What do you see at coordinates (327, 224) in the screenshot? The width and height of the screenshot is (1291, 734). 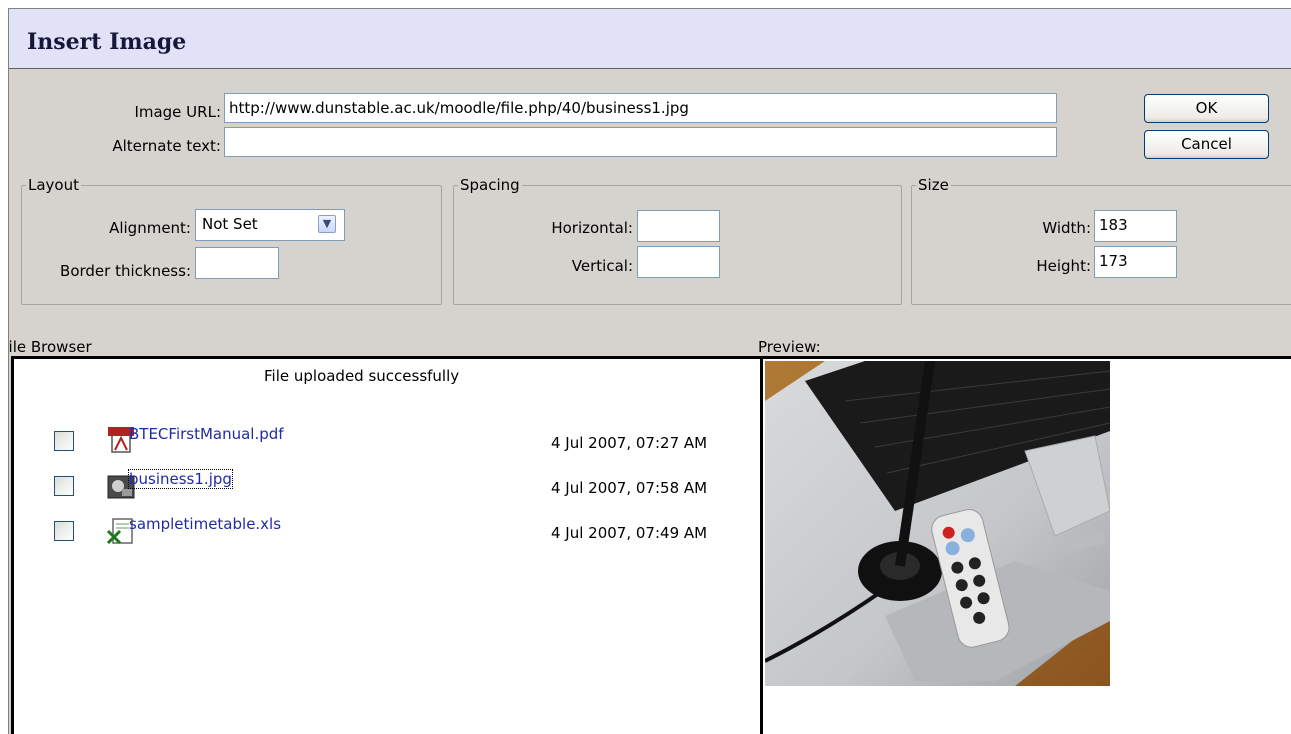 I see `chevron-down-icon: ▼` at bounding box center [327, 224].